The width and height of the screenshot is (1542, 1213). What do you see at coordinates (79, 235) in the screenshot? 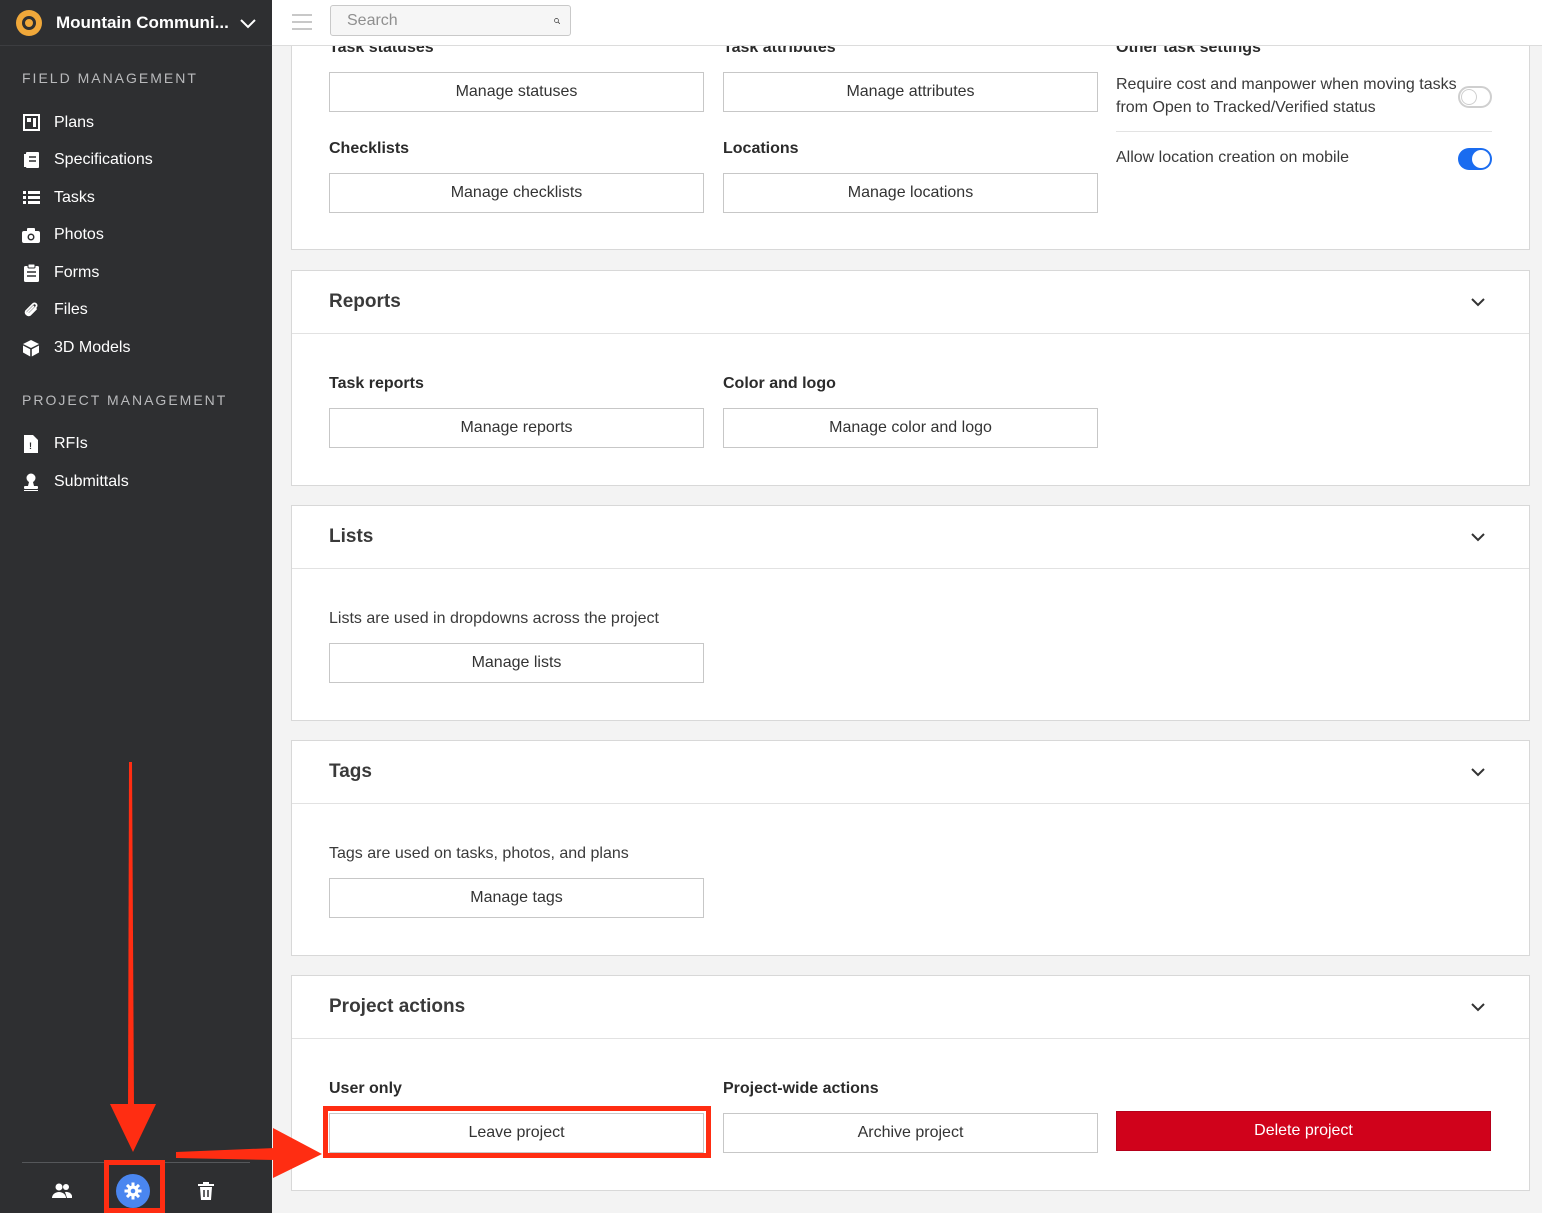
I see `sidebar-item-label: Photos` at bounding box center [79, 235].